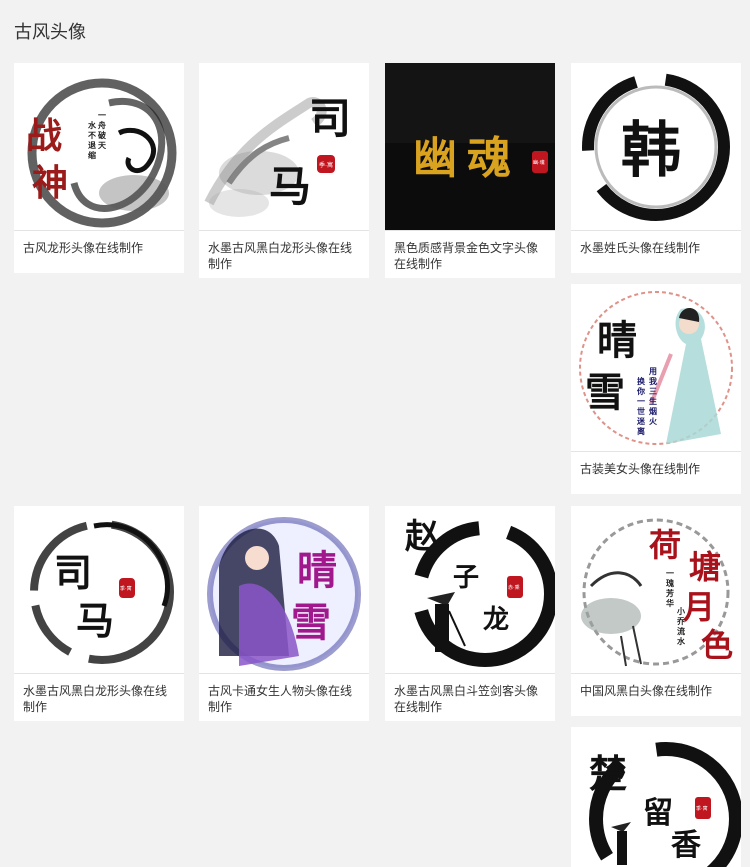 This screenshot has height=867, width=750. Describe the element at coordinates (50, 183) in the screenshot. I see `big-char: 神` at that location.